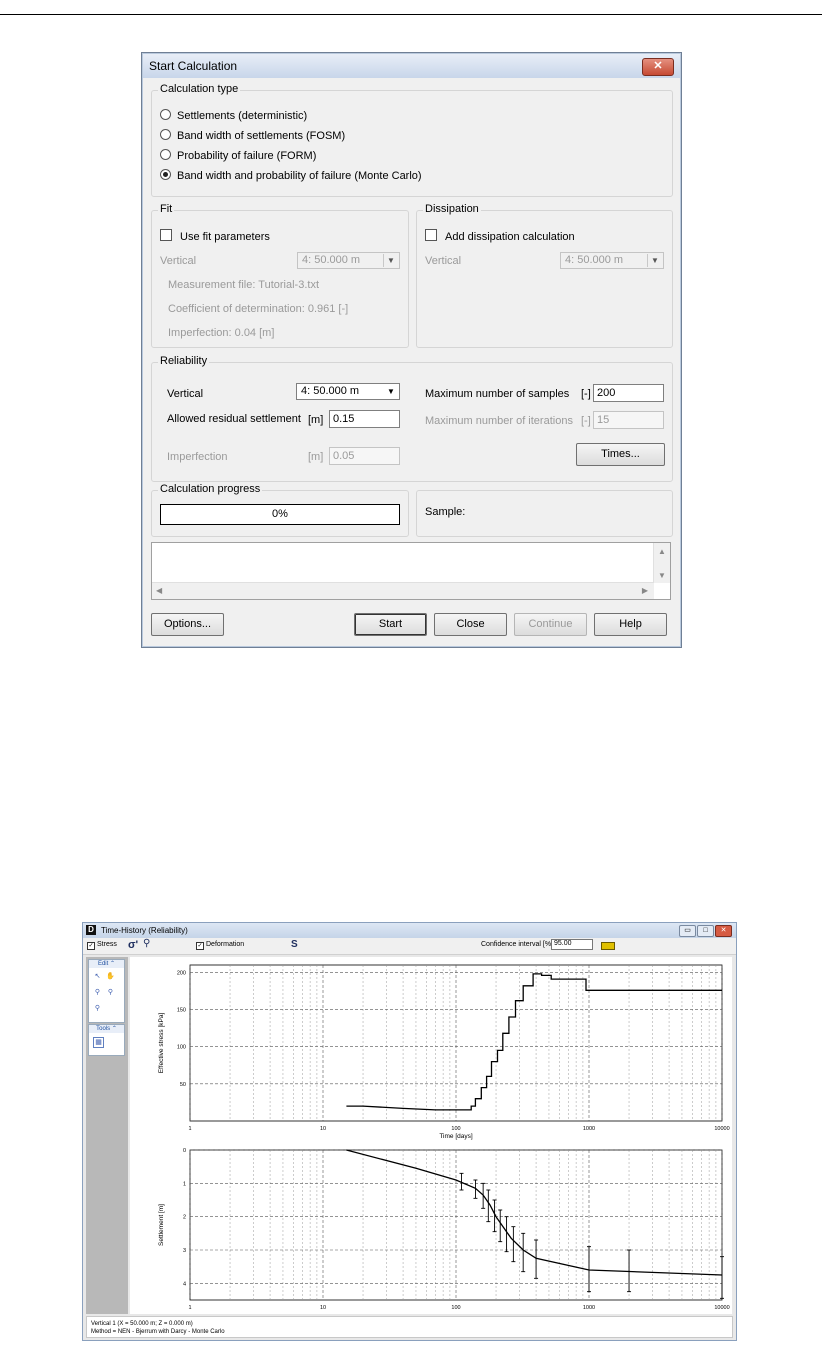 Image resolution: width=822 pixels, height=1345 pixels. What do you see at coordinates (98, 1042) in the screenshot?
I see `chart-properties-icon: ▦` at bounding box center [98, 1042].